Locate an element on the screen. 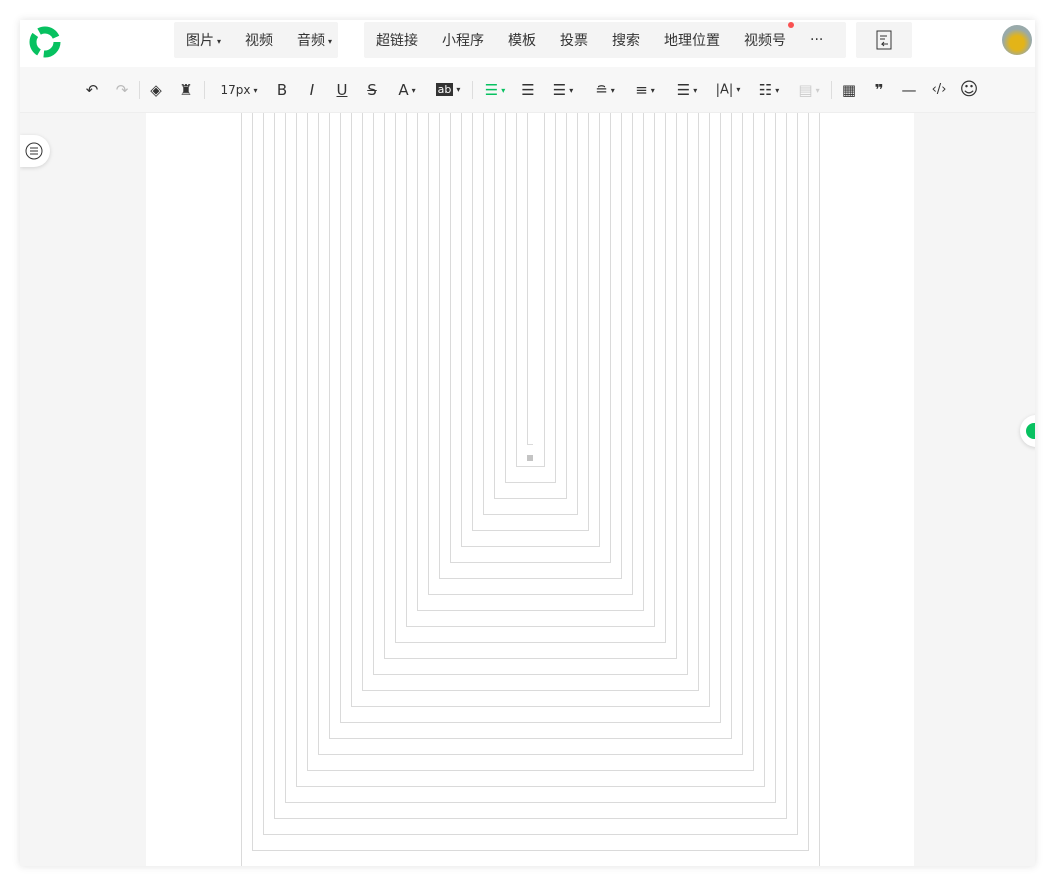  indent-icon: ☰ is located at coordinates (528, 90).